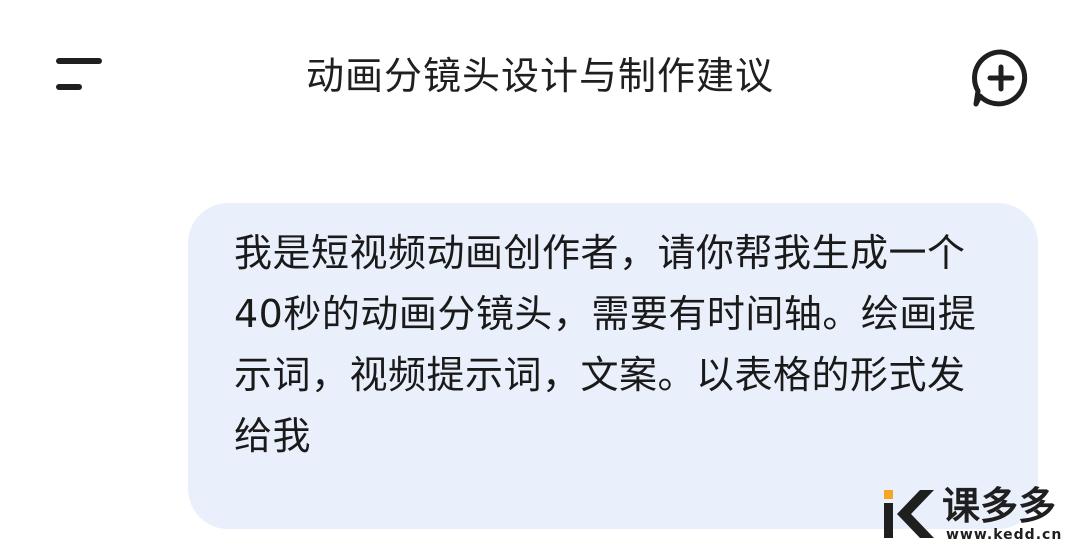  I want to click on menu-button, so click(78, 76).